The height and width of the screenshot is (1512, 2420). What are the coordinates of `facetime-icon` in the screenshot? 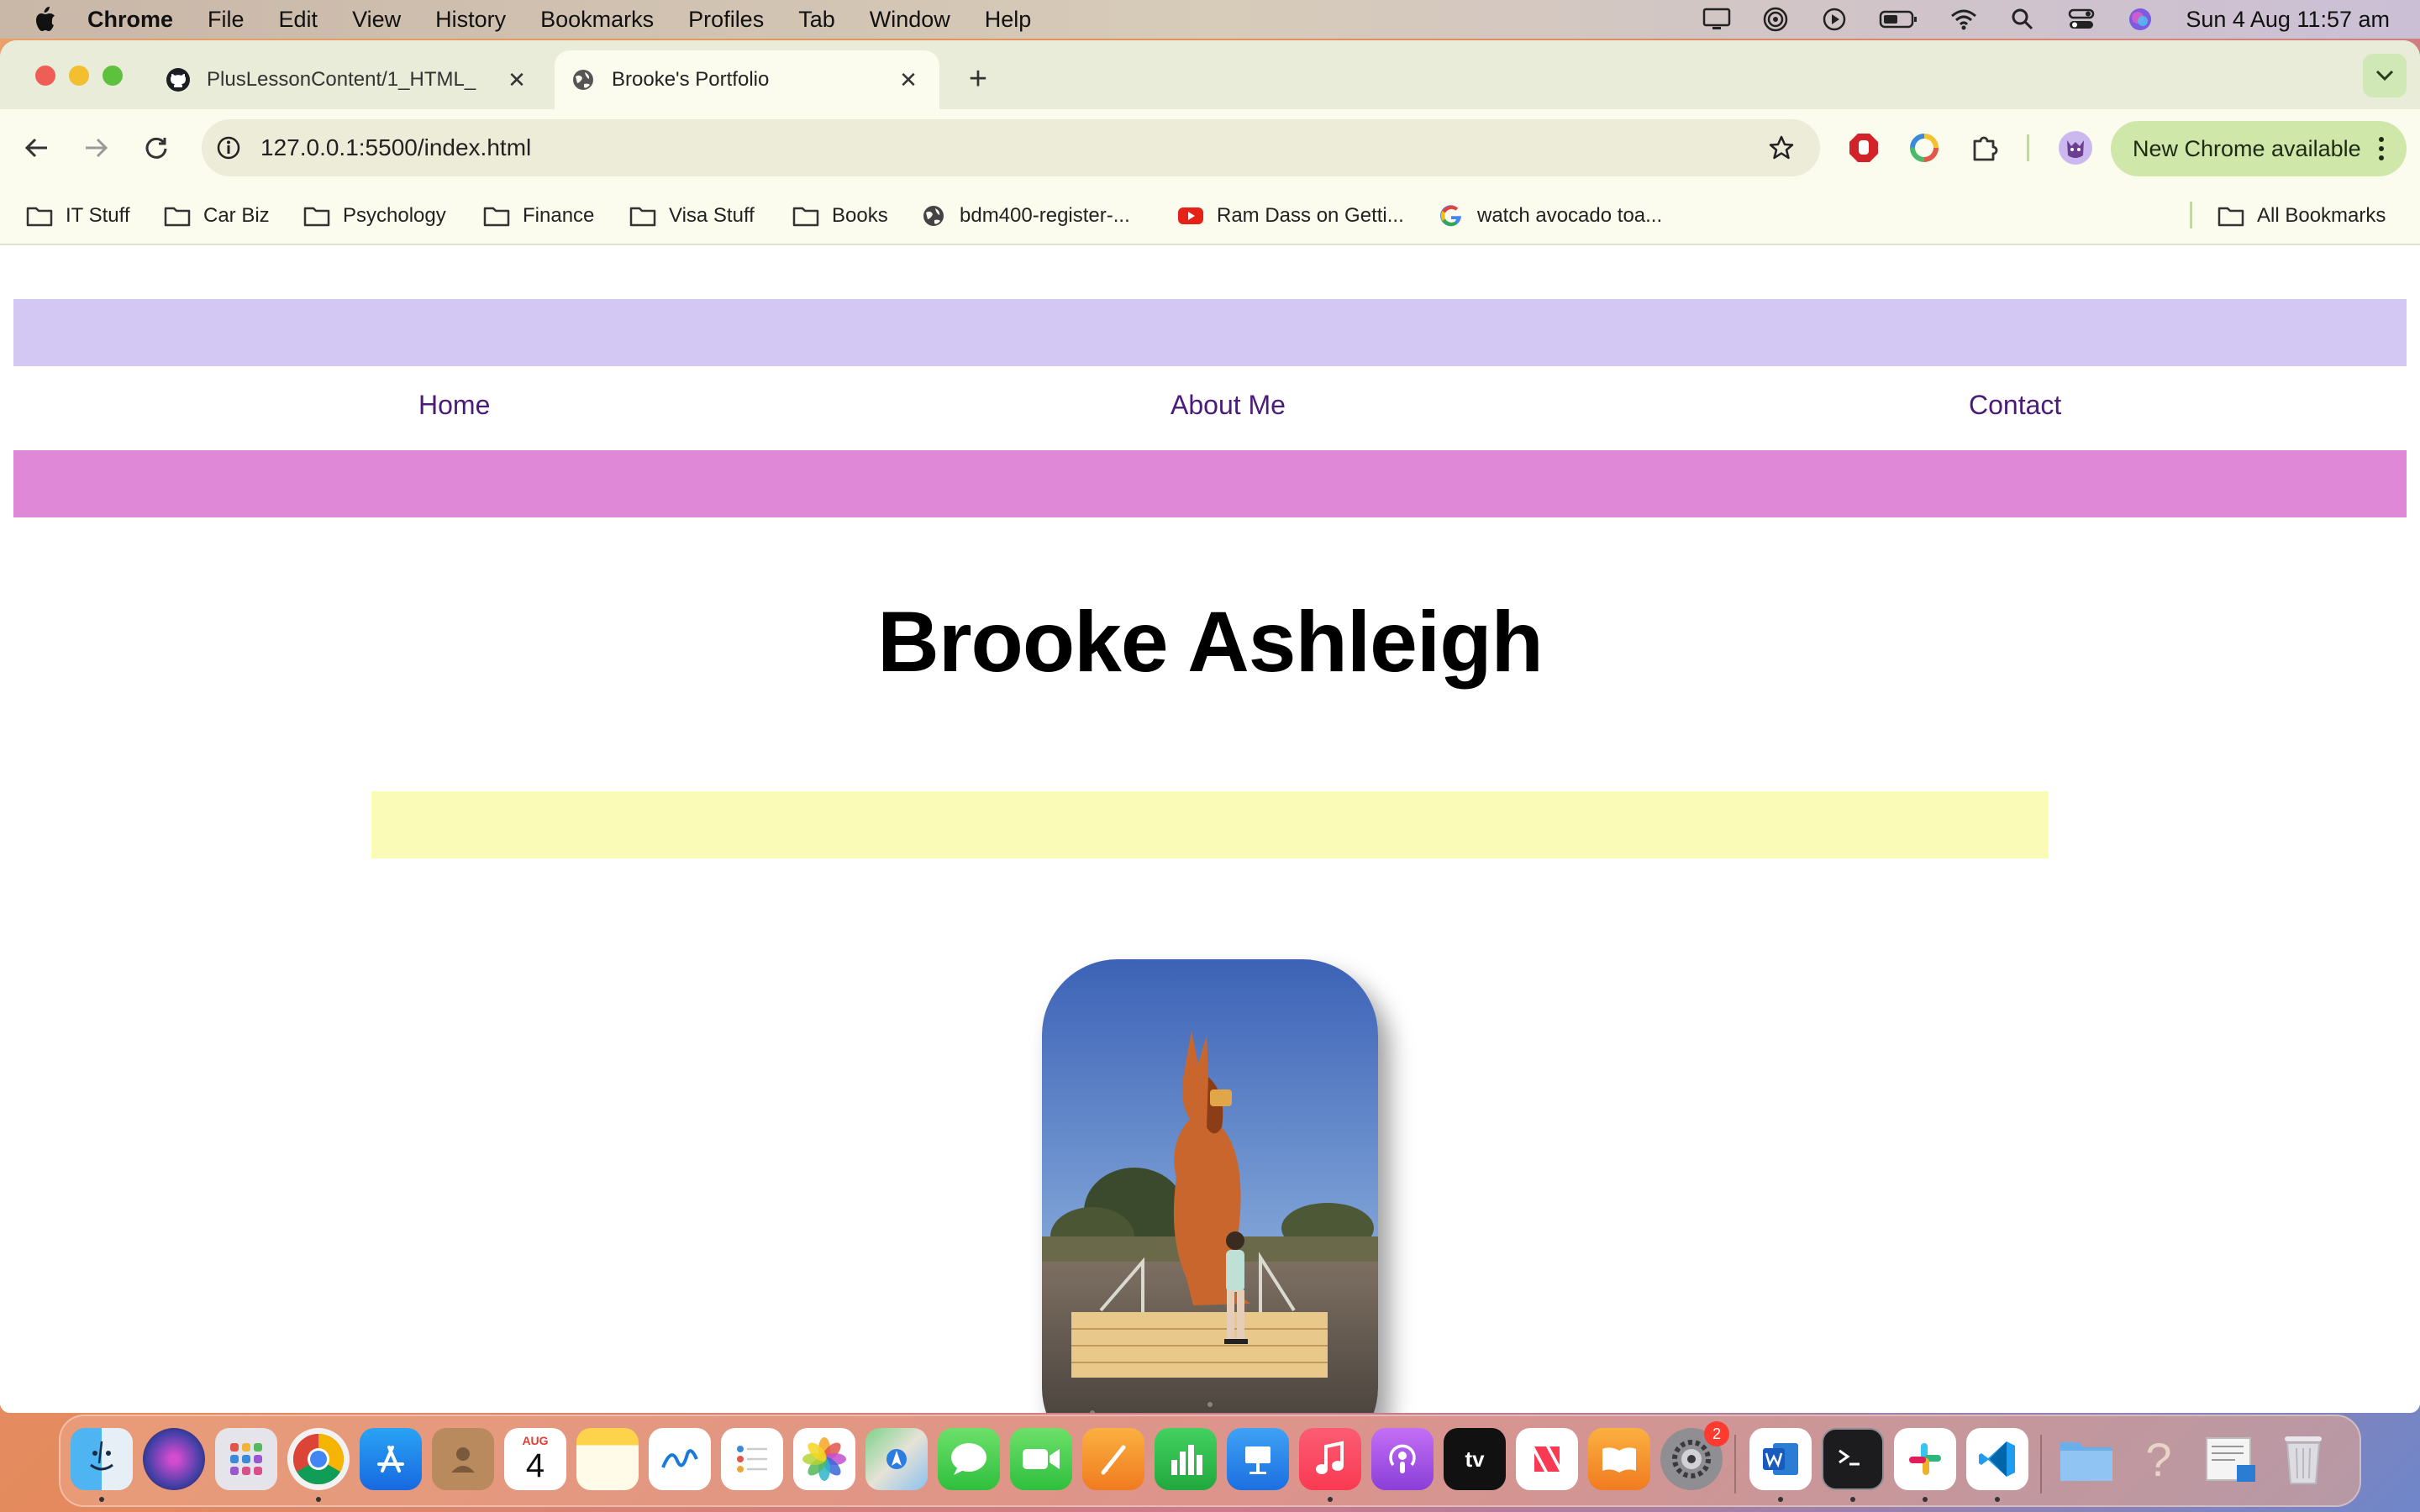 It's located at (1041, 1459).